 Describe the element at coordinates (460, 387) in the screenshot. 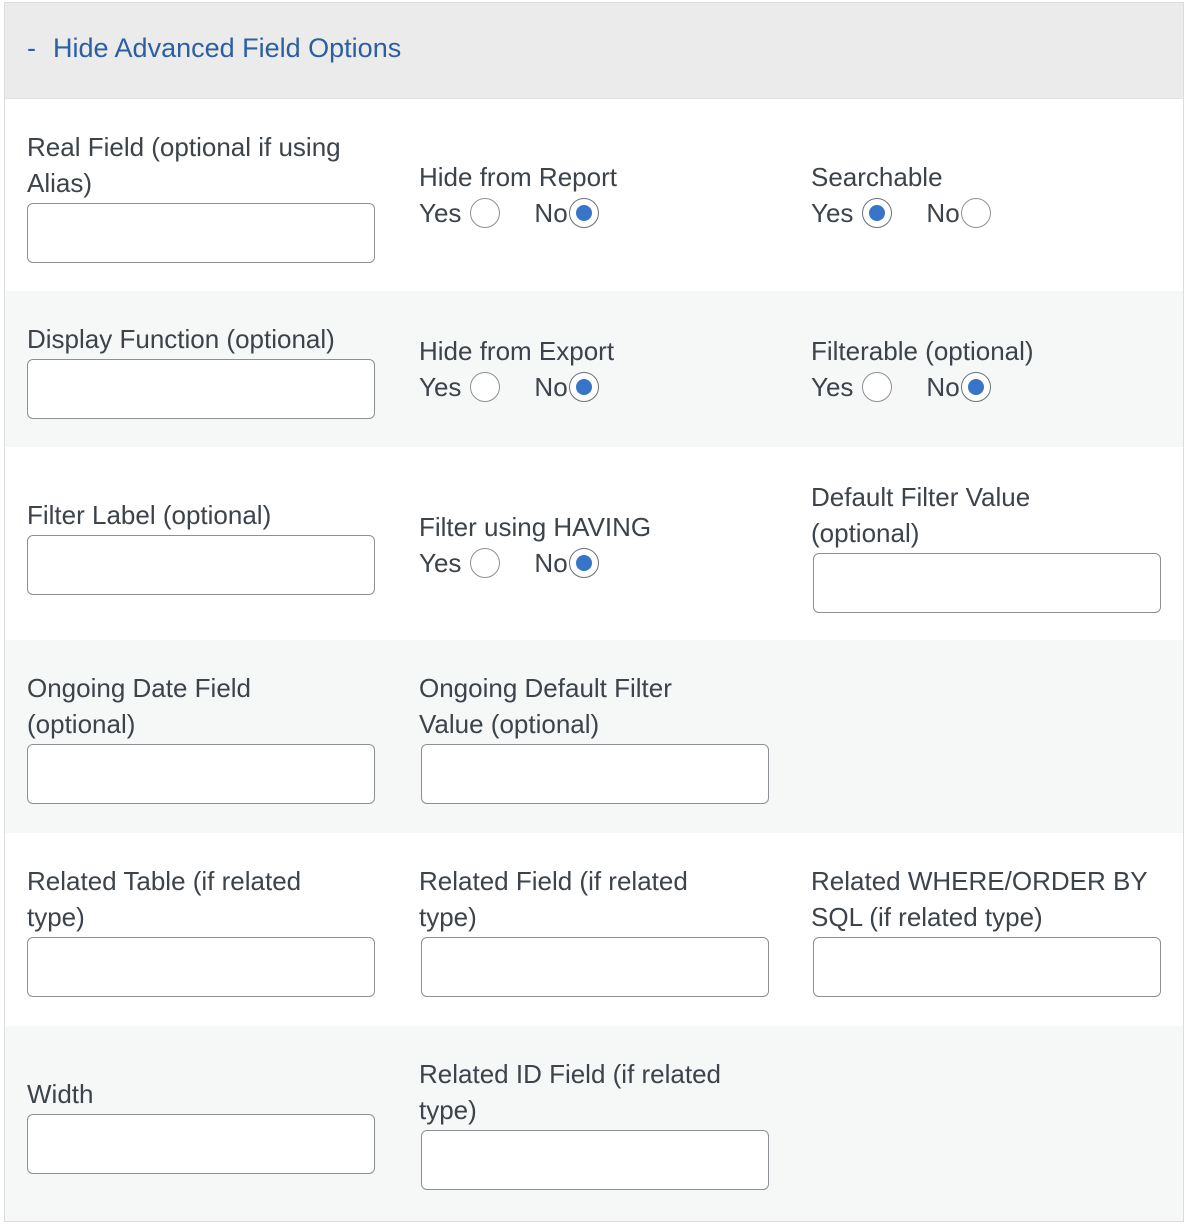

I see `hide-from-export-yes: Yes` at that location.